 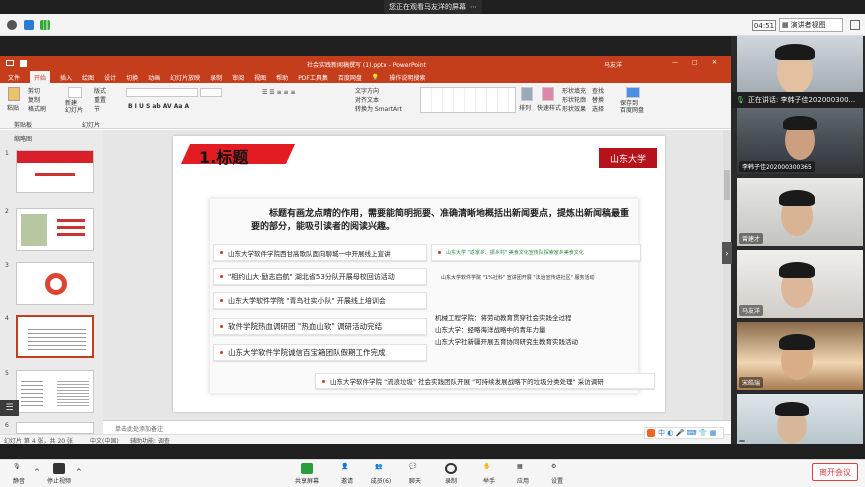 I want to click on arrange-icon, so click(x=527, y=94).